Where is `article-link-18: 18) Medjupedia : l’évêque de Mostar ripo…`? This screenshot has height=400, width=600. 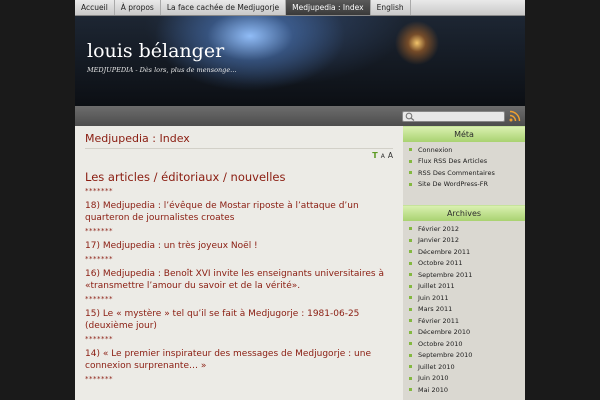 article-link-18: 18) Medjupedia : l’évêque de Mostar ripo… is located at coordinates (239, 212).